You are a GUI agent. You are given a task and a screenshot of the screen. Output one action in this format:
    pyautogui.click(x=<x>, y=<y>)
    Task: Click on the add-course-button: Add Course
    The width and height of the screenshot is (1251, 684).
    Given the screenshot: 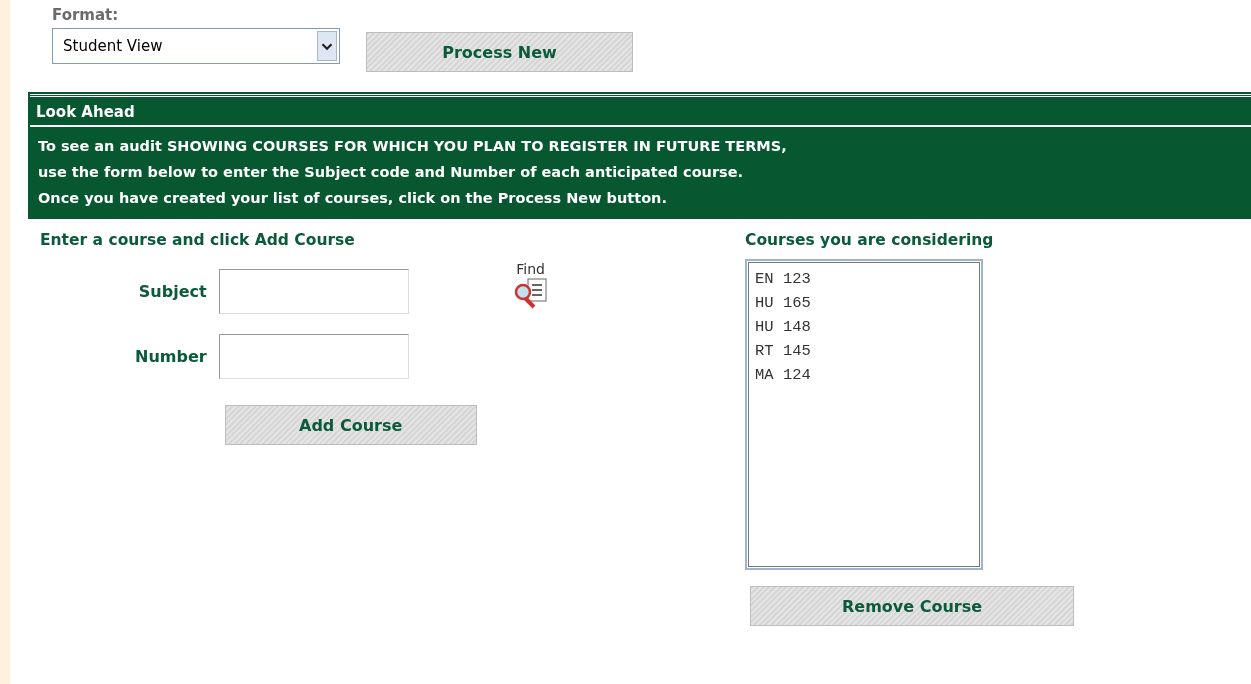 What is the action you would take?
    pyautogui.click(x=350, y=425)
    